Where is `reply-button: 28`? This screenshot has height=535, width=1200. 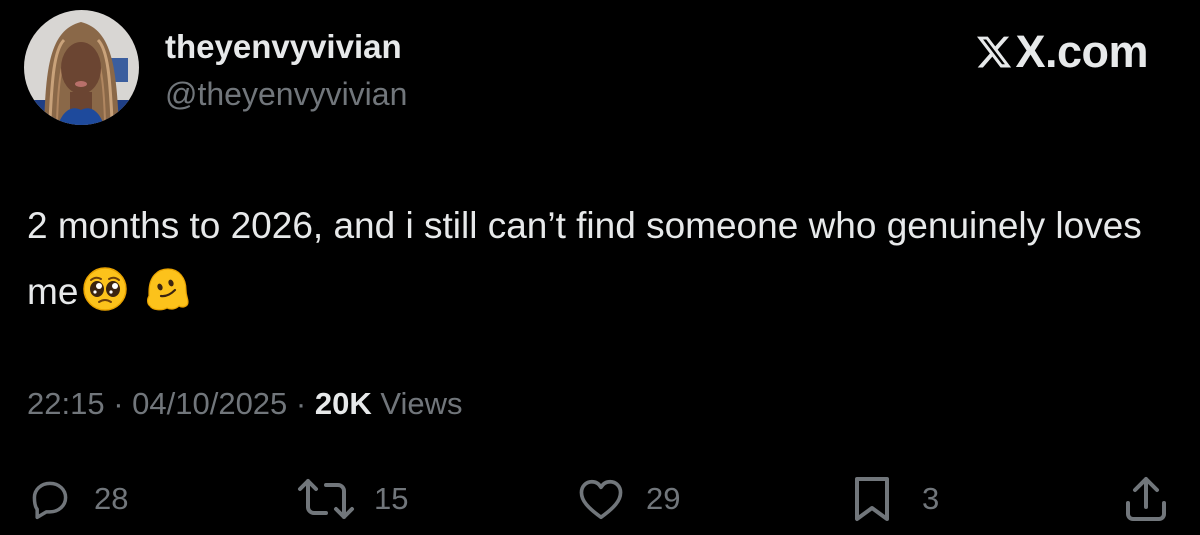
reply-button: 28 is located at coordinates (78, 499).